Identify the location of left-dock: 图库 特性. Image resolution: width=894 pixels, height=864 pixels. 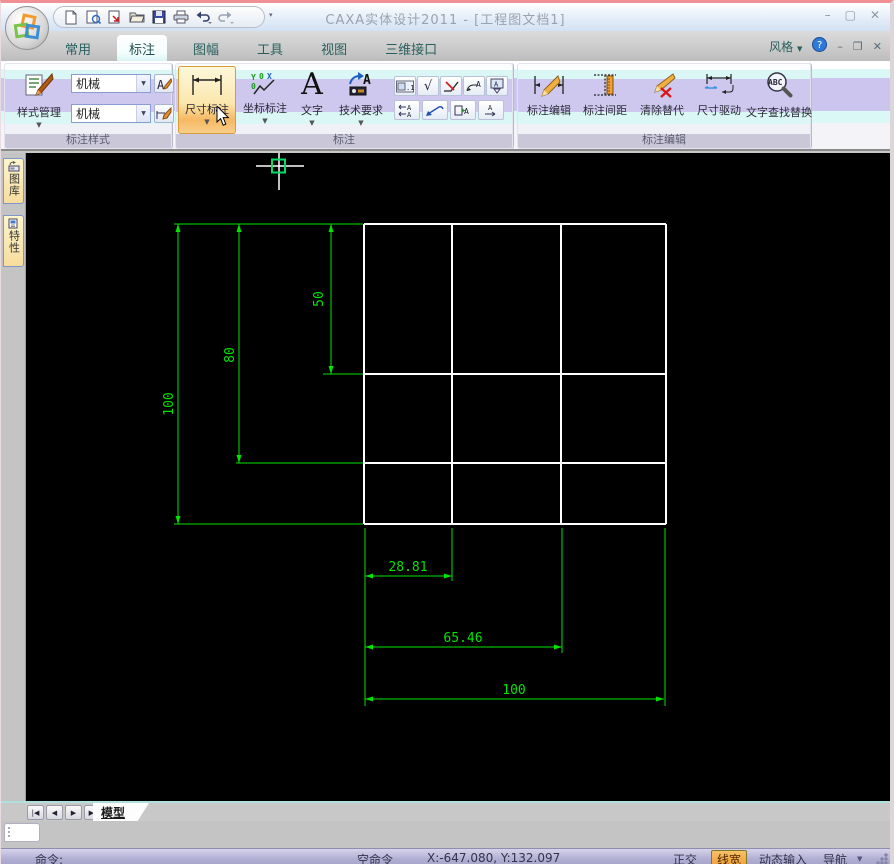
(13, 477).